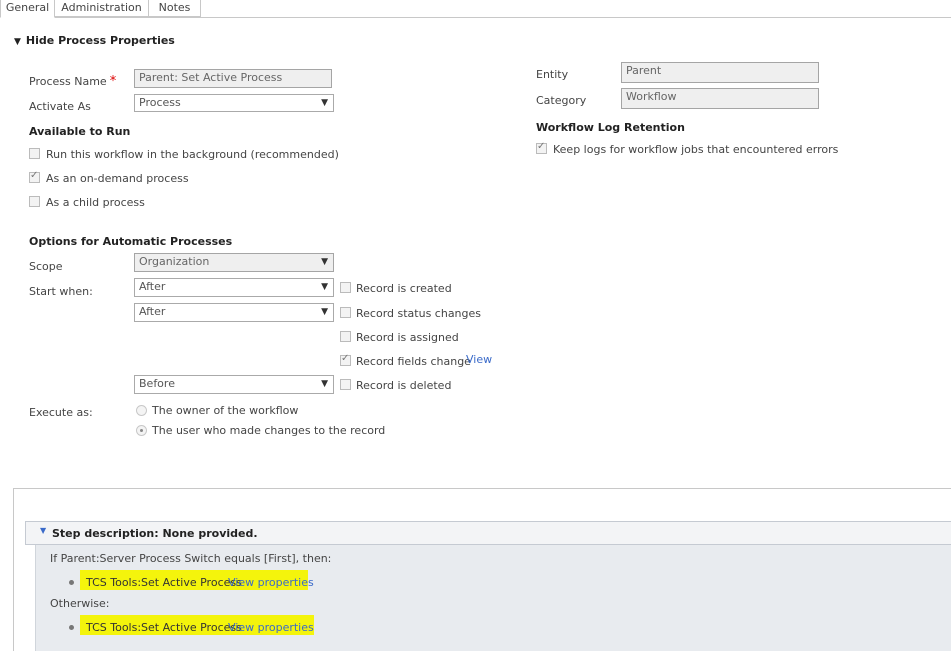 This screenshot has width=951, height=651. I want to click on activate-as-label: Activate As, so click(60, 106).